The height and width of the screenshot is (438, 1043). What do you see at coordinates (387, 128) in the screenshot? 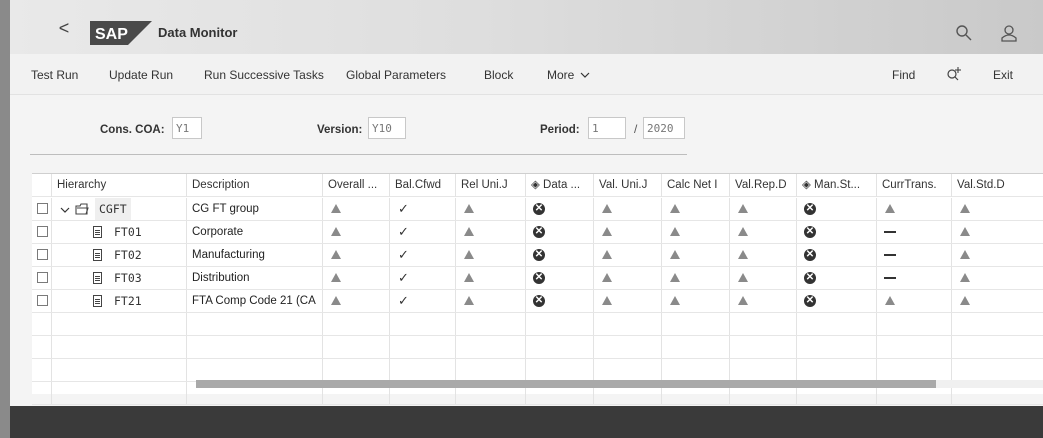
I see `version-field: Y10` at bounding box center [387, 128].